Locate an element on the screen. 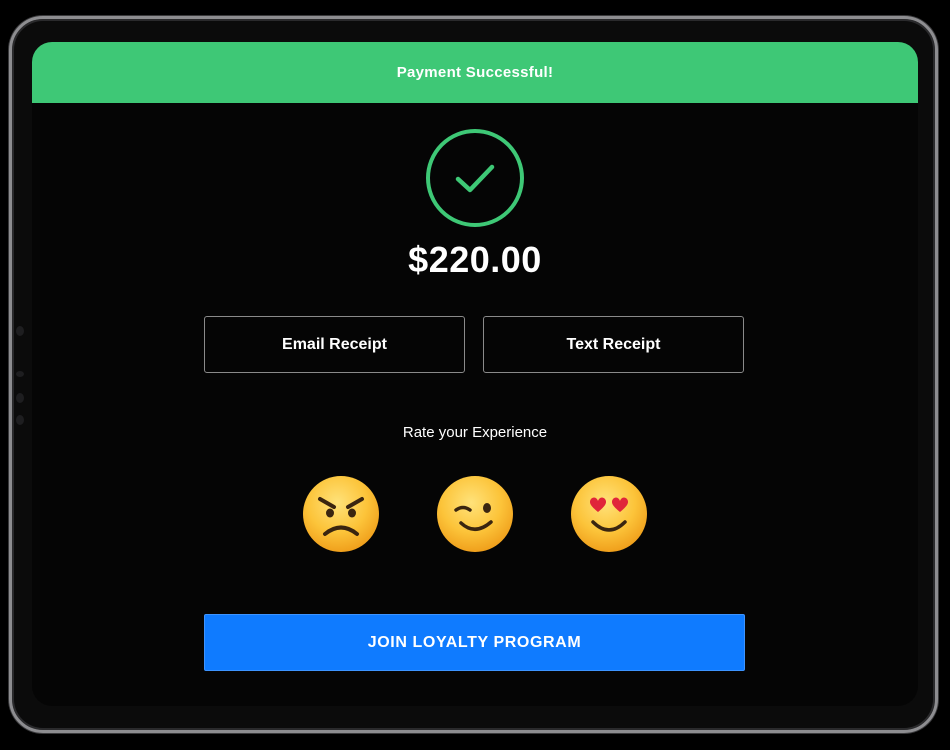  text-receipt-button: Text Receipt is located at coordinates (613, 344).